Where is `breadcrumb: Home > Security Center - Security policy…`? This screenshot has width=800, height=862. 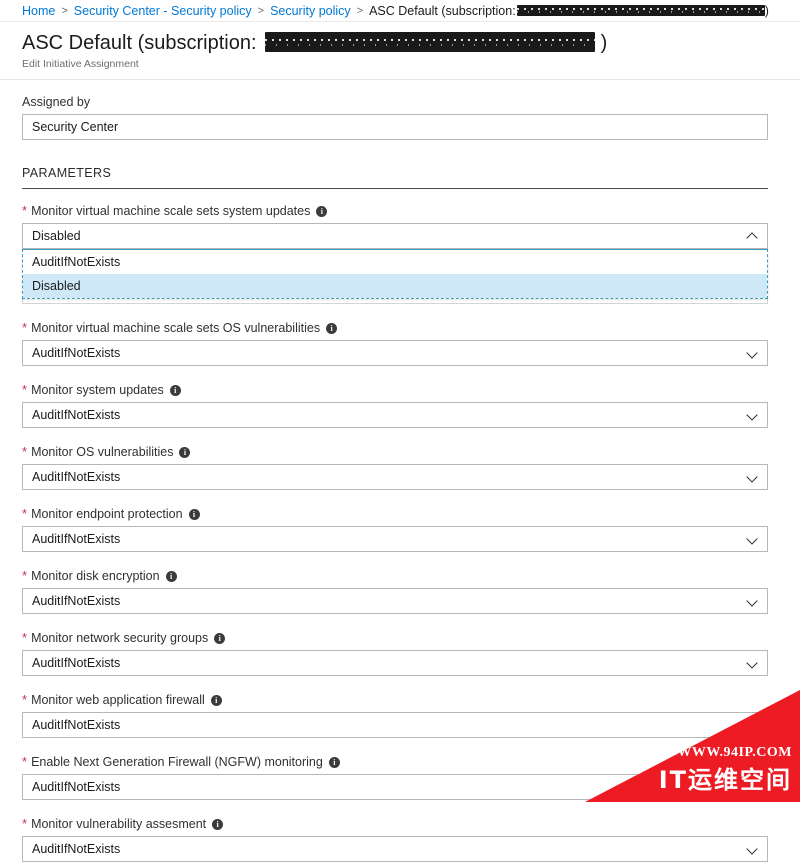 breadcrumb: Home > Security Center - Security policy… is located at coordinates (400, 11).